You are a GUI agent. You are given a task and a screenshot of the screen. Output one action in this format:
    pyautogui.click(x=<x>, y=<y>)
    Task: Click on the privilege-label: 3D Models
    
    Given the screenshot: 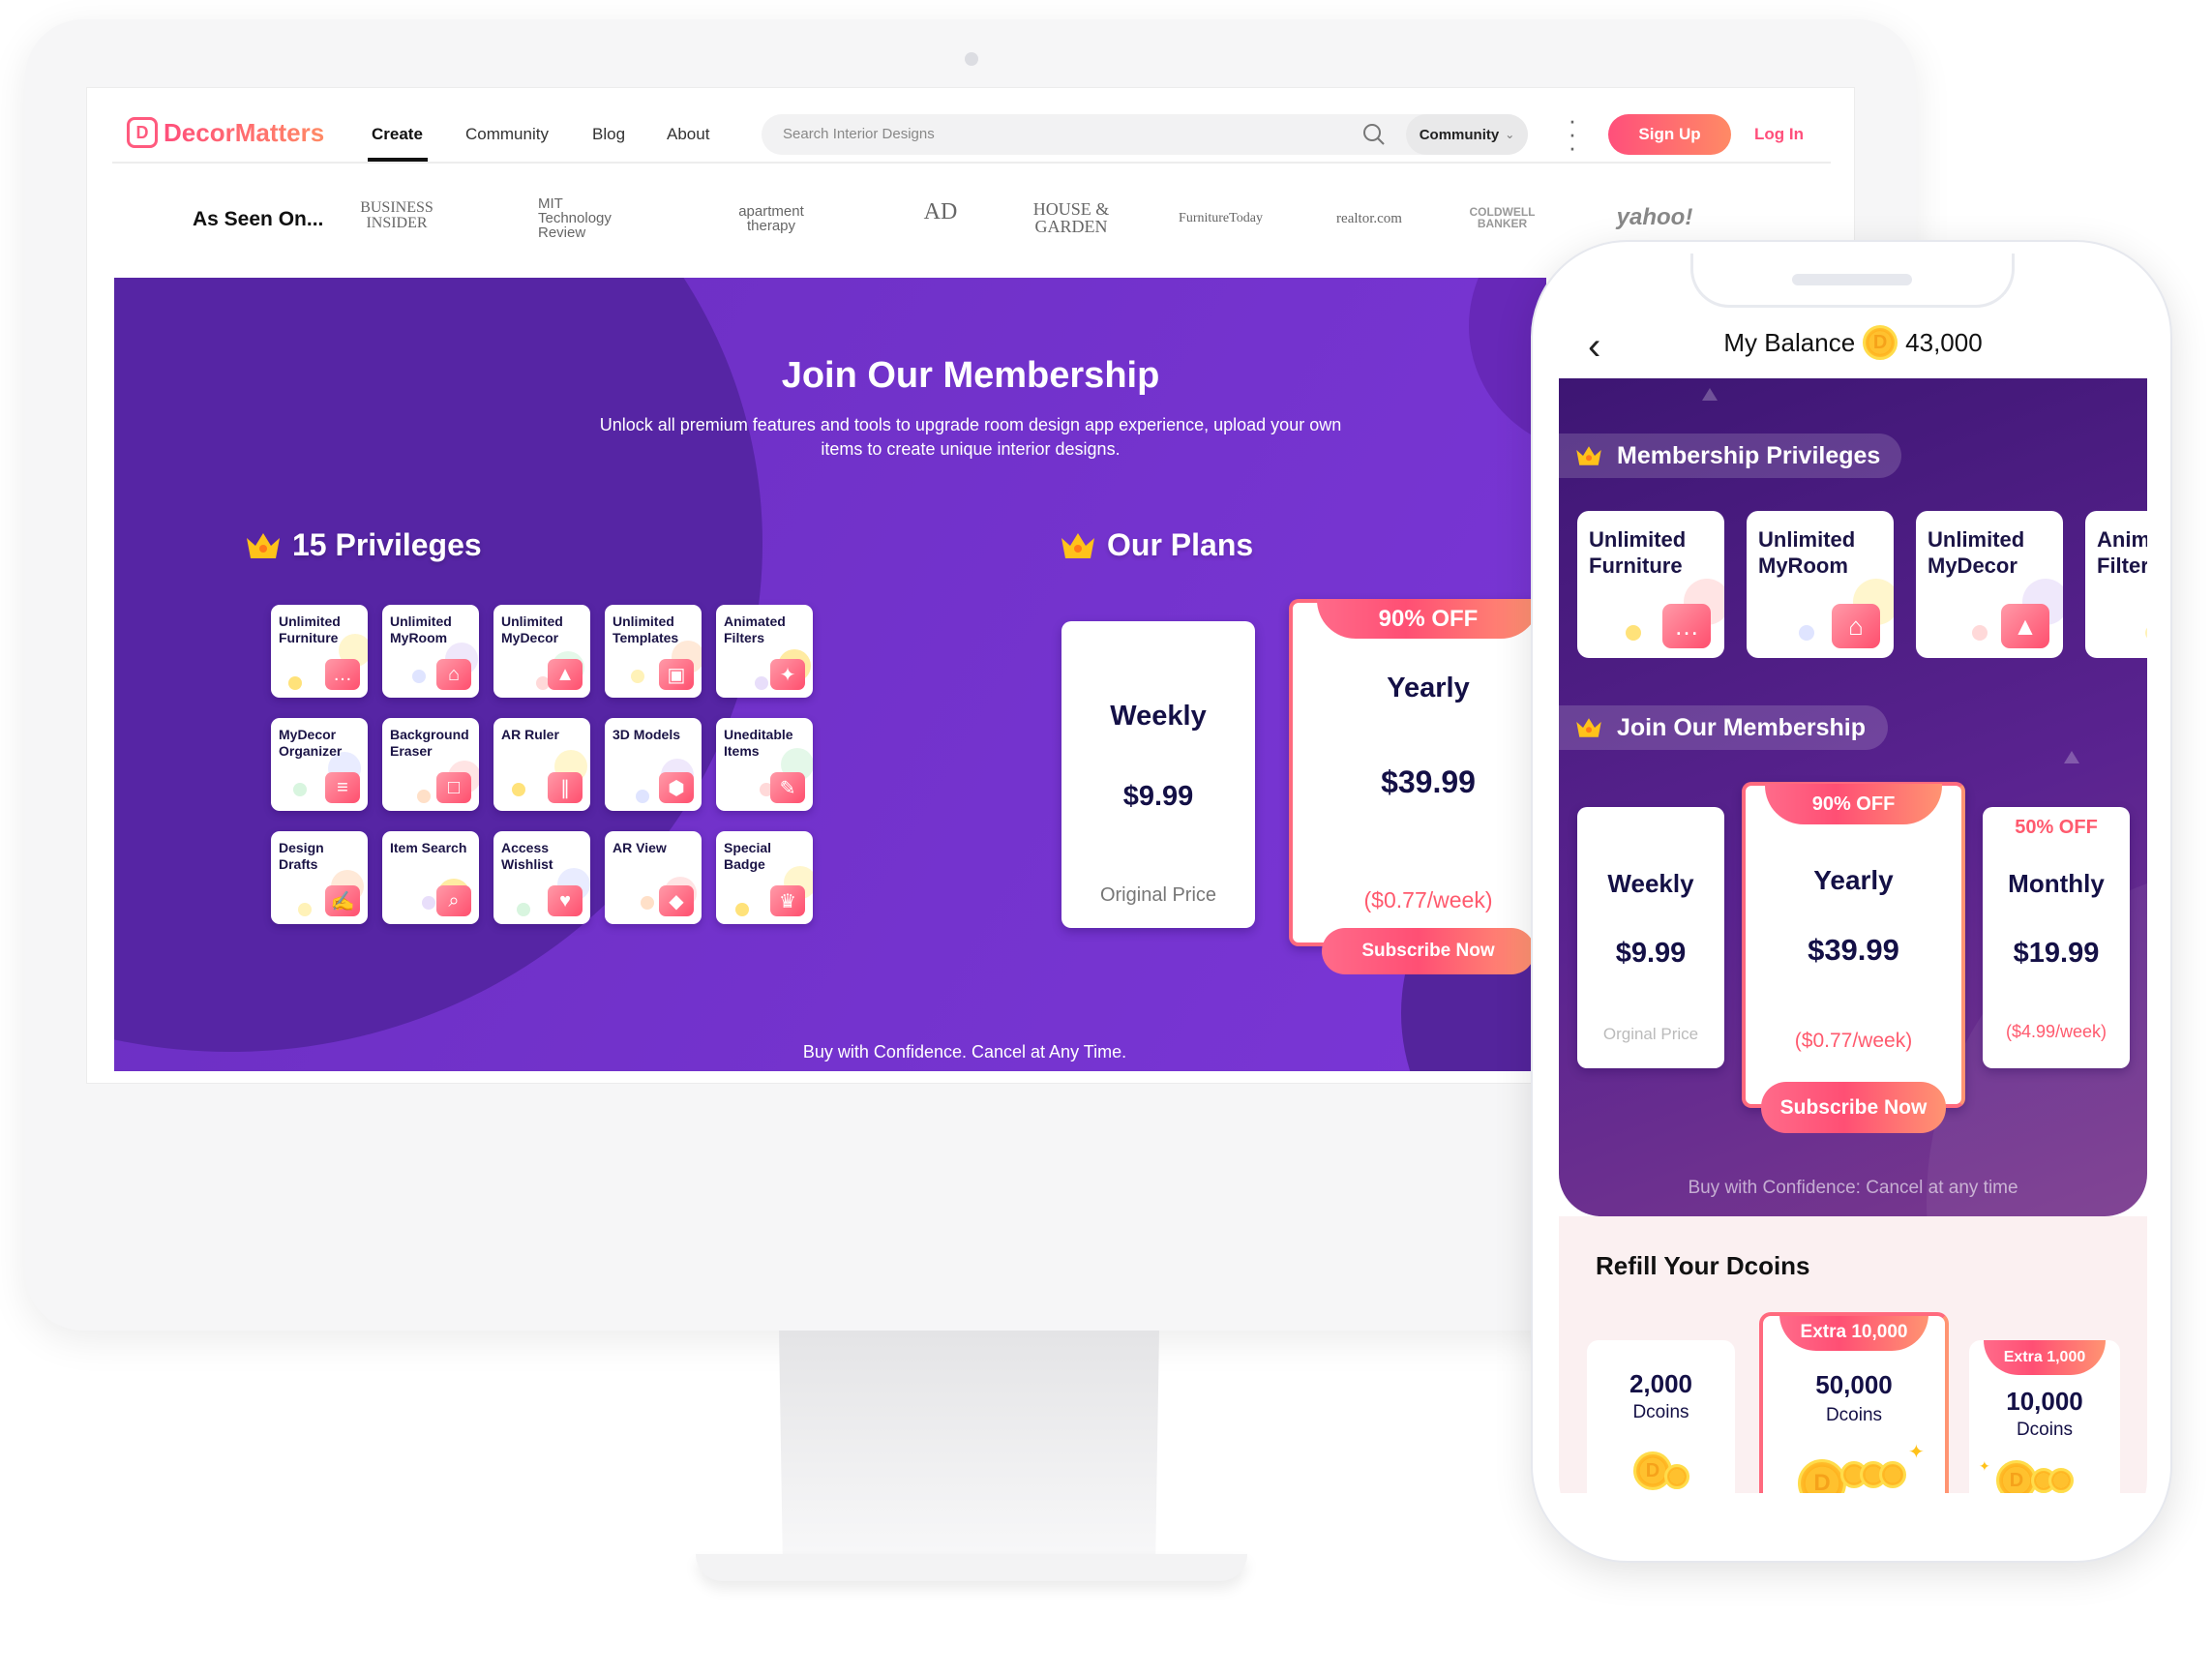 What is the action you would take?
    pyautogui.click(x=647, y=734)
    